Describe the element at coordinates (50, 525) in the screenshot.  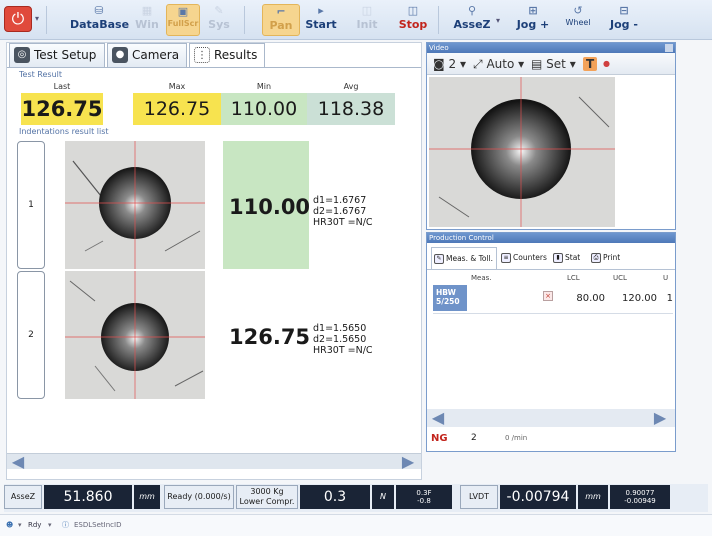
I see `rdy-dropdown-icon: ▾` at that location.